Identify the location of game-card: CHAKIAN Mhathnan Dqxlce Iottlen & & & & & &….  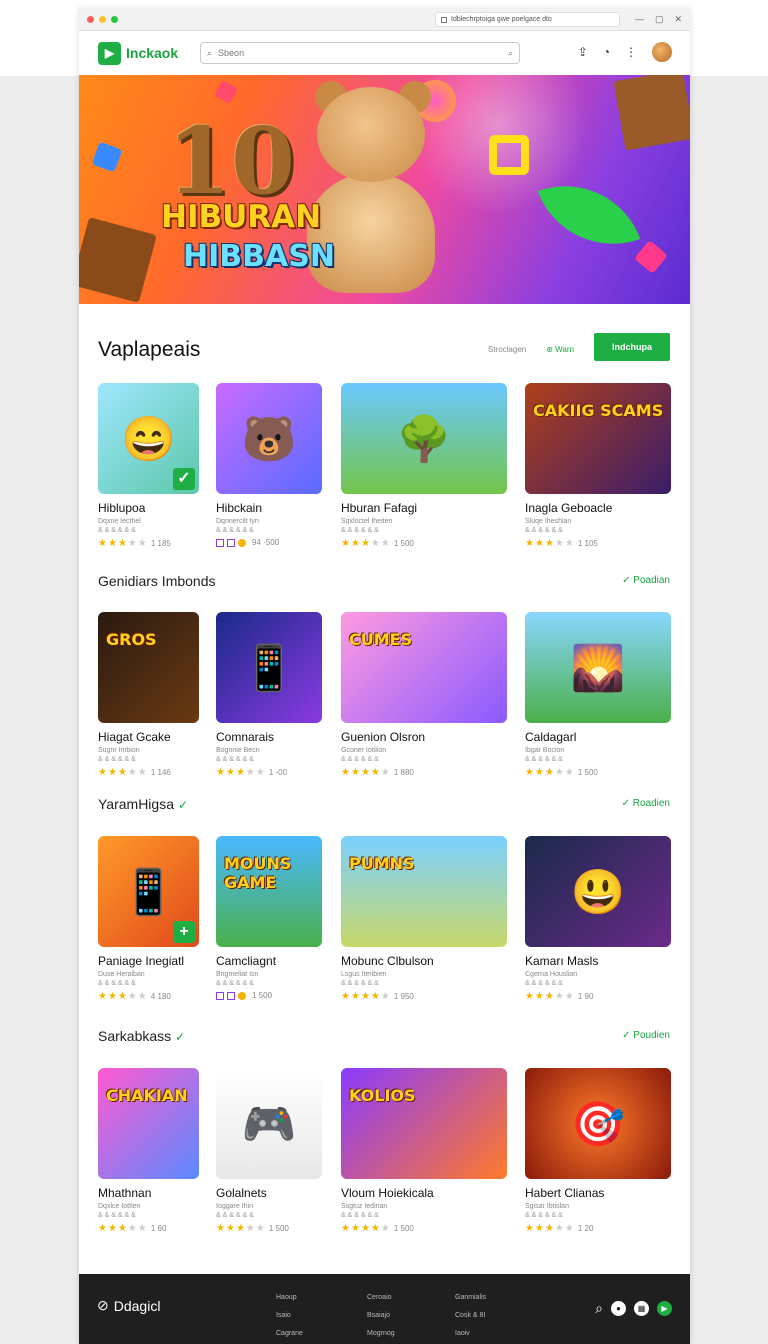
(148, 1151).